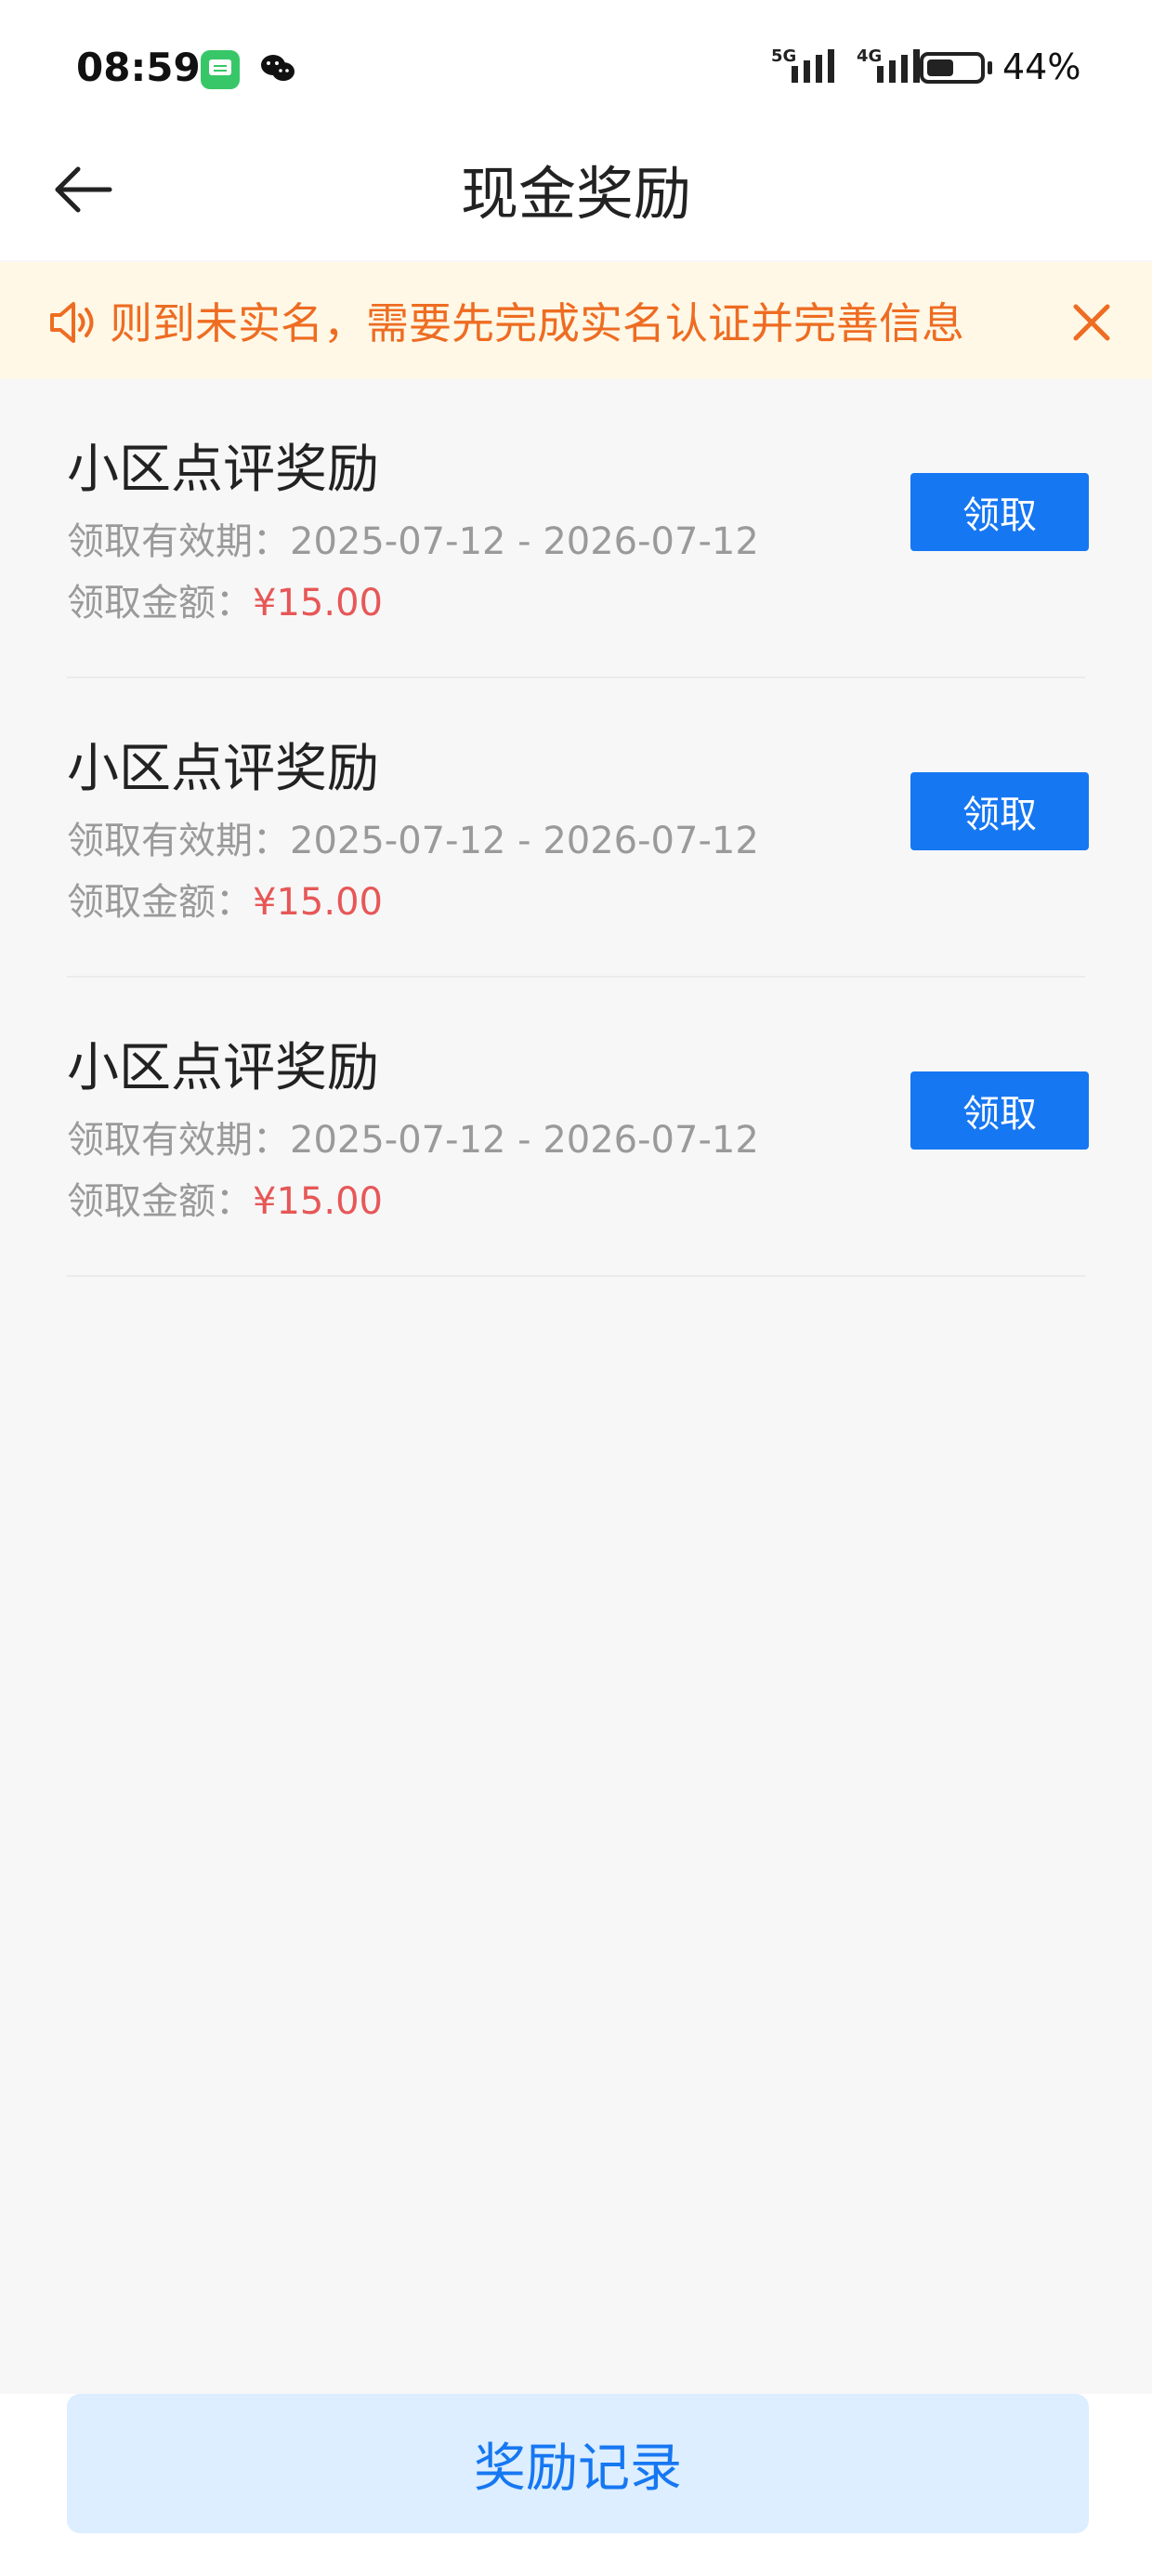 The image size is (1152, 2576). What do you see at coordinates (940, 67) in the screenshot?
I see `battery-level` at bounding box center [940, 67].